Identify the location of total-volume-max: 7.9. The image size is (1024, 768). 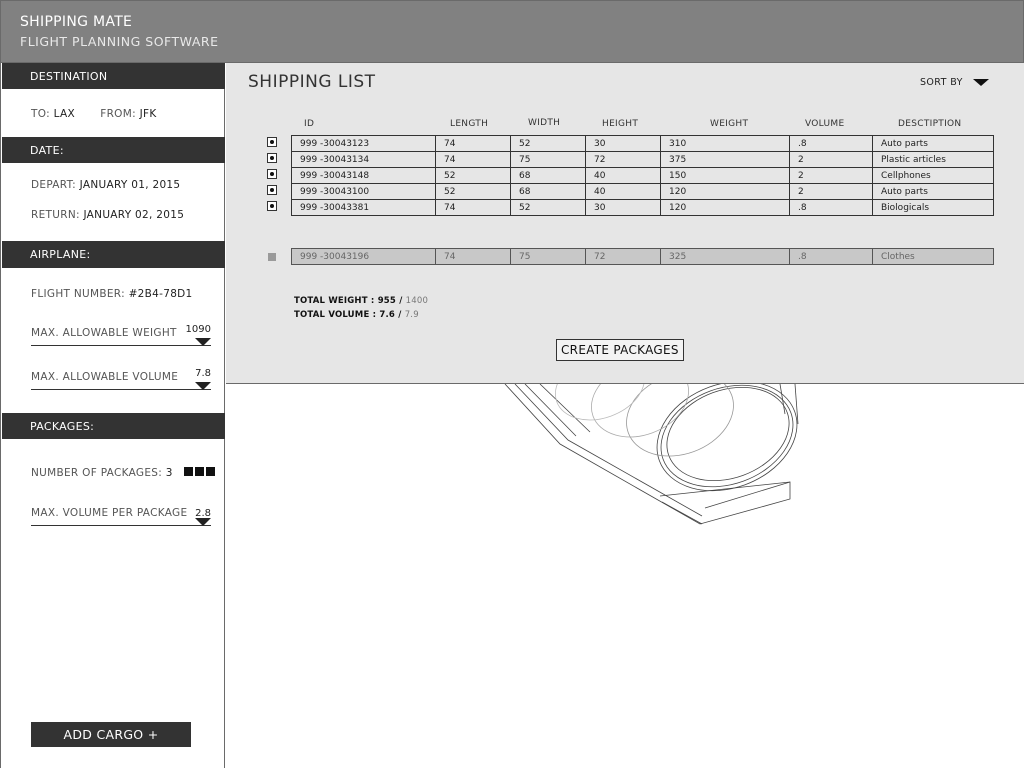
(411, 315).